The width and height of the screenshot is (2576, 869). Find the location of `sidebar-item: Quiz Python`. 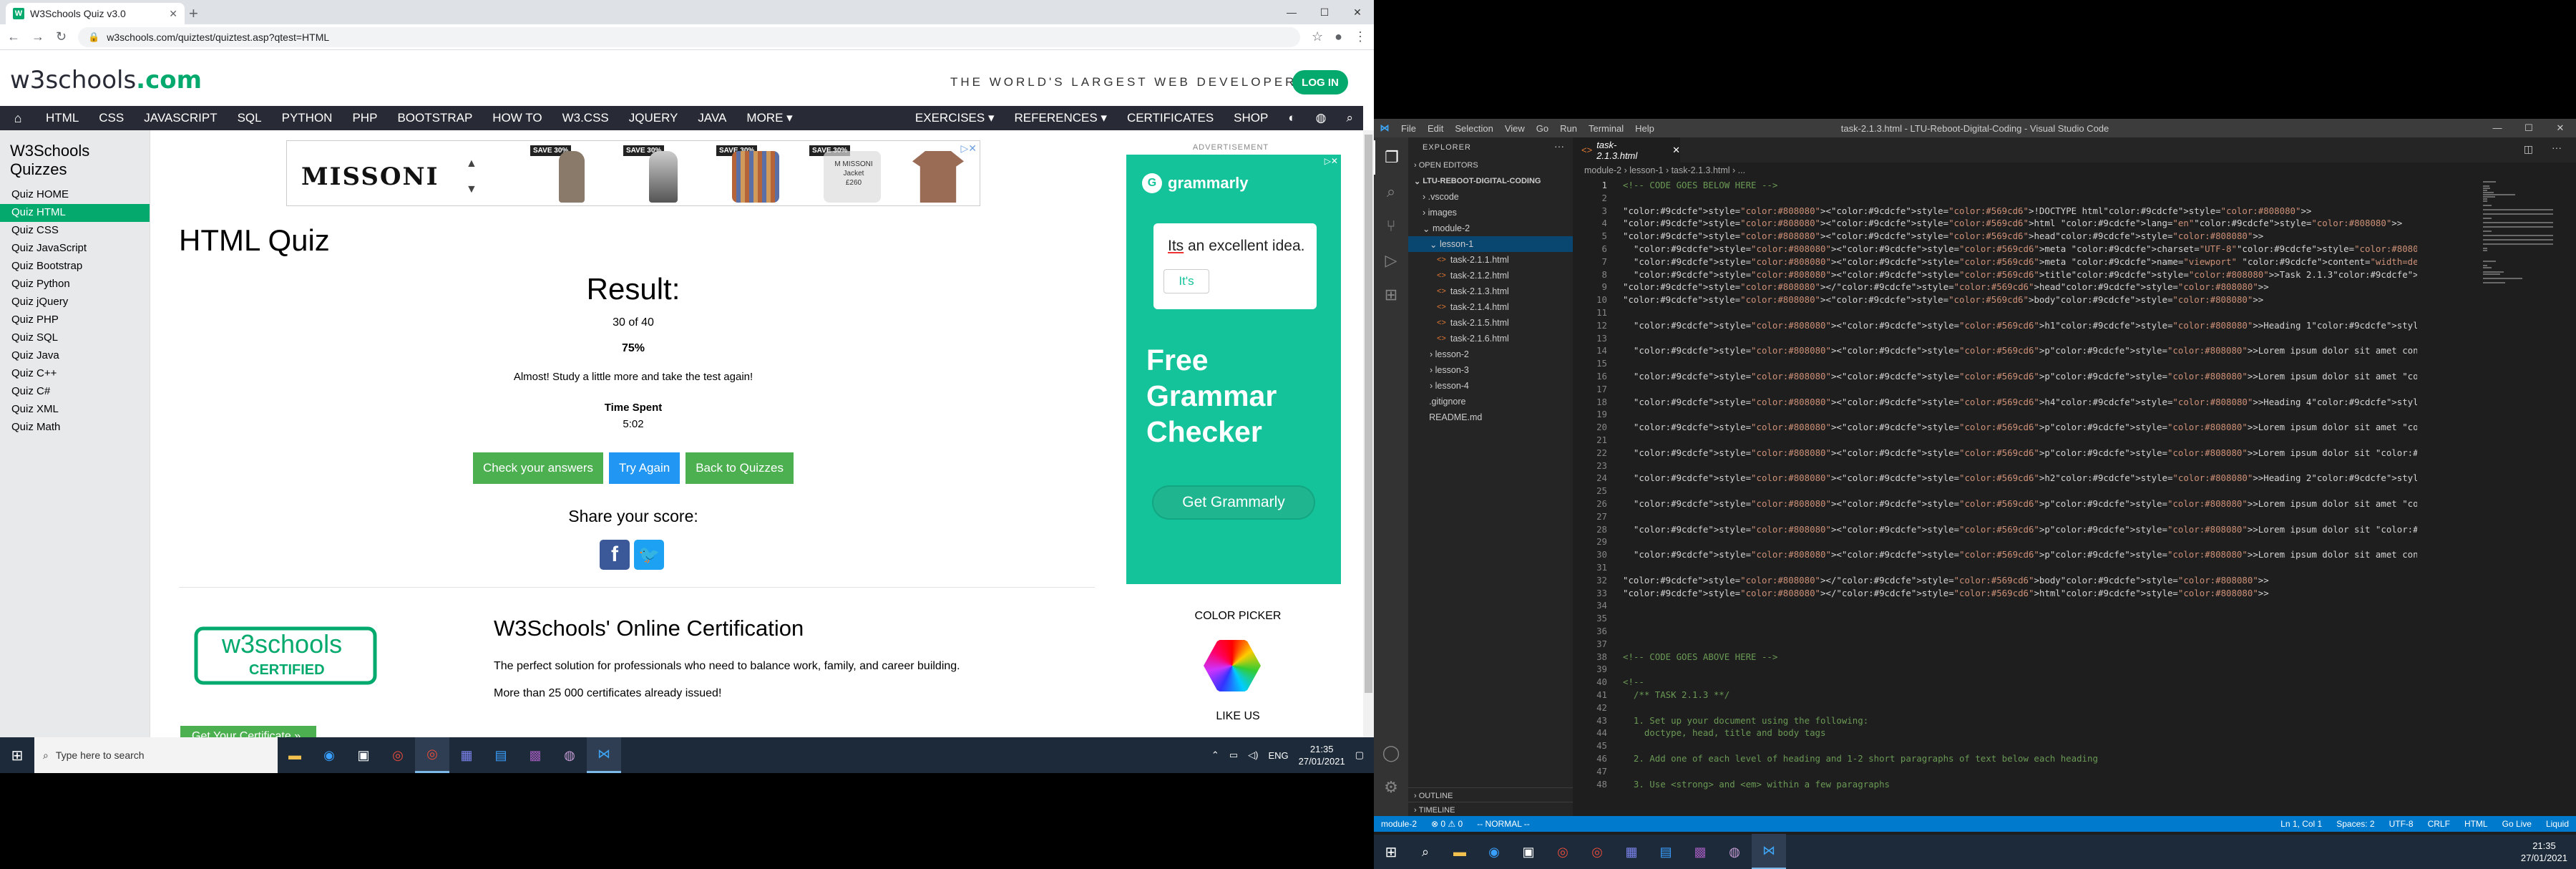

sidebar-item: Quiz Python is located at coordinates (75, 284).